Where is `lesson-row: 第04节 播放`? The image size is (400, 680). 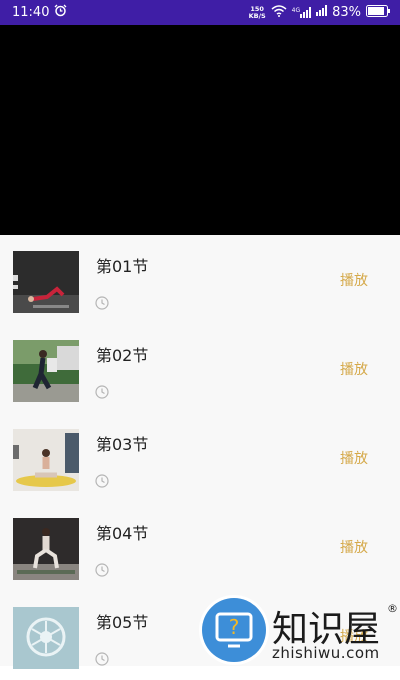
lesson-row: 第04节 播放 is located at coordinates (200, 546).